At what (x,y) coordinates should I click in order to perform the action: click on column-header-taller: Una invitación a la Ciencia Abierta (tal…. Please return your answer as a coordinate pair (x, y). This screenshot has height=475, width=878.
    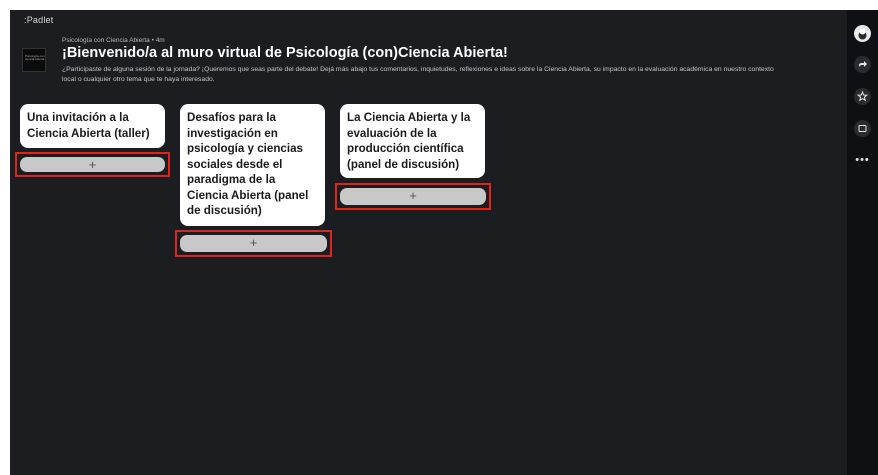
    Looking at the image, I should click on (92, 126).